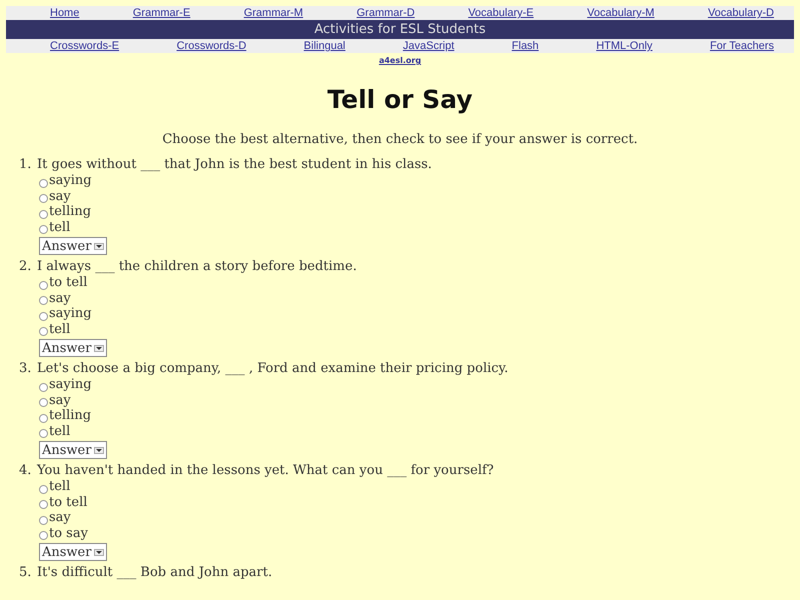 This screenshot has width=800, height=600. I want to click on nav-link: Vocabulary-E, so click(501, 13).